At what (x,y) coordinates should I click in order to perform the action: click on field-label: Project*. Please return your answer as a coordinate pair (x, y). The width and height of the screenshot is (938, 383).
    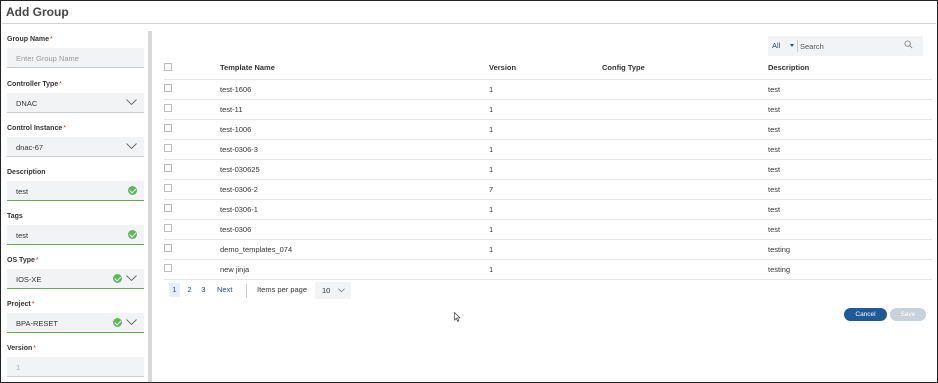
    Looking at the image, I should click on (20, 304).